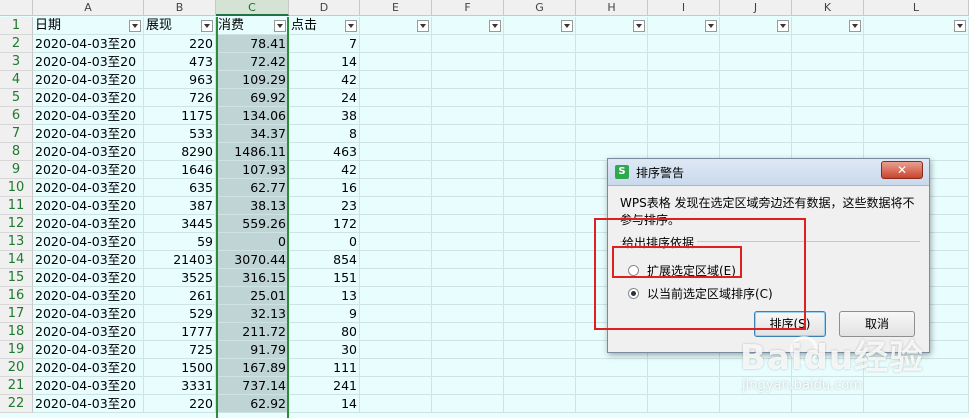  Describe the element at coordinates (16, 134) in the screenshot. I see `row-header: 7` at that location.